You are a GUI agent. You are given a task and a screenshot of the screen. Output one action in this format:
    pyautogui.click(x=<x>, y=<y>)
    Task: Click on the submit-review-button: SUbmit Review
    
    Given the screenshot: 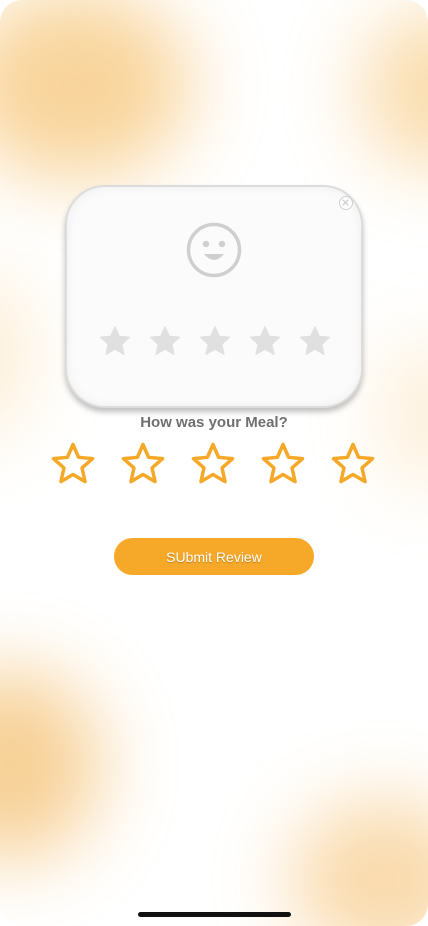 What is the action you would take?
    pyautogui.click(x=214, y=556)
    